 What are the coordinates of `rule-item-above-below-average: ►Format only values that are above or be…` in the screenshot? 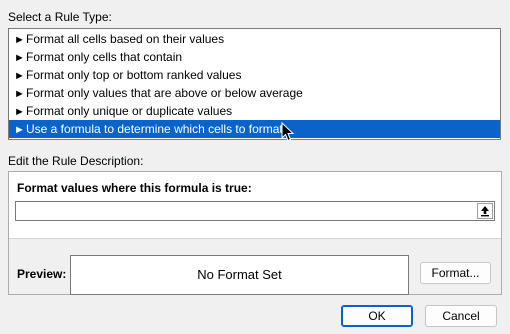 It's located at (254, 93).